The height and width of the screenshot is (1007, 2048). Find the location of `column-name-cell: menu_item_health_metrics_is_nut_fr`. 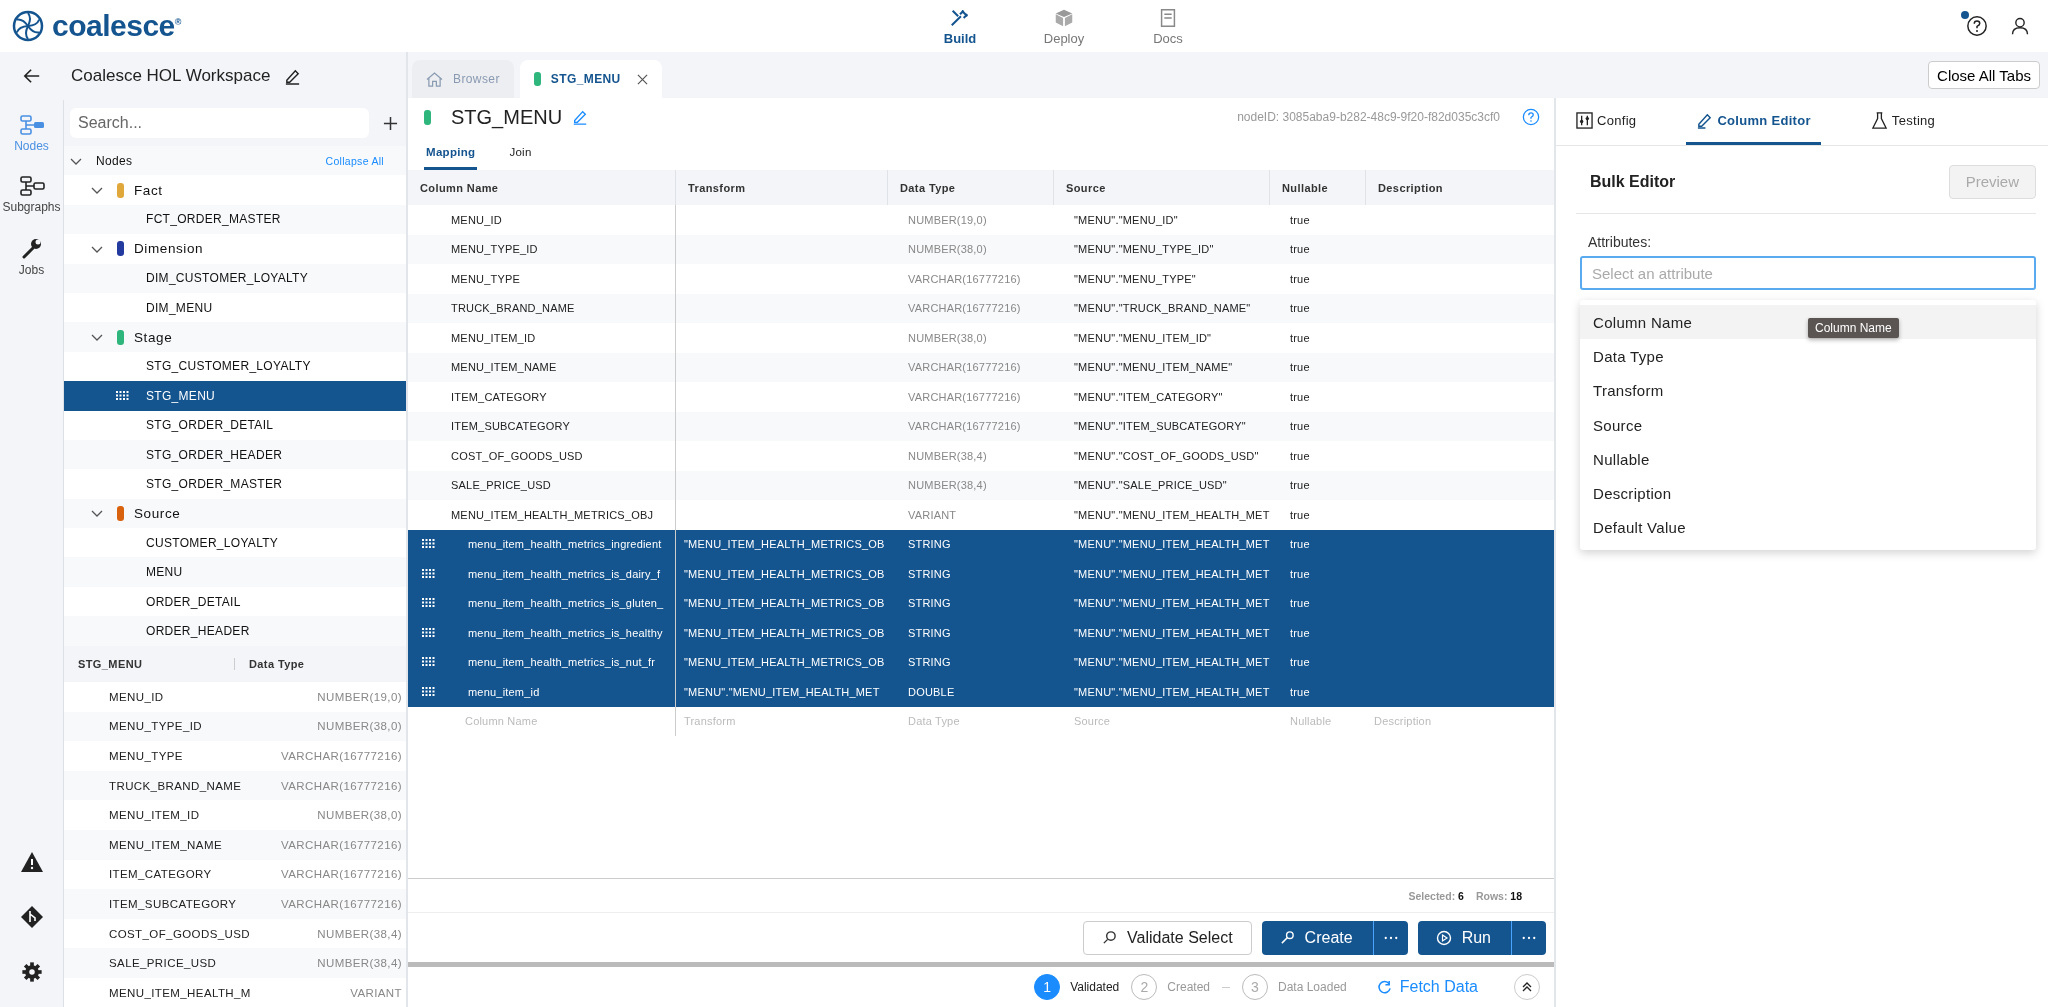

column-name-cell: menu_item_health_metrics_is_nut_fr is located at coordinates (562, 662).